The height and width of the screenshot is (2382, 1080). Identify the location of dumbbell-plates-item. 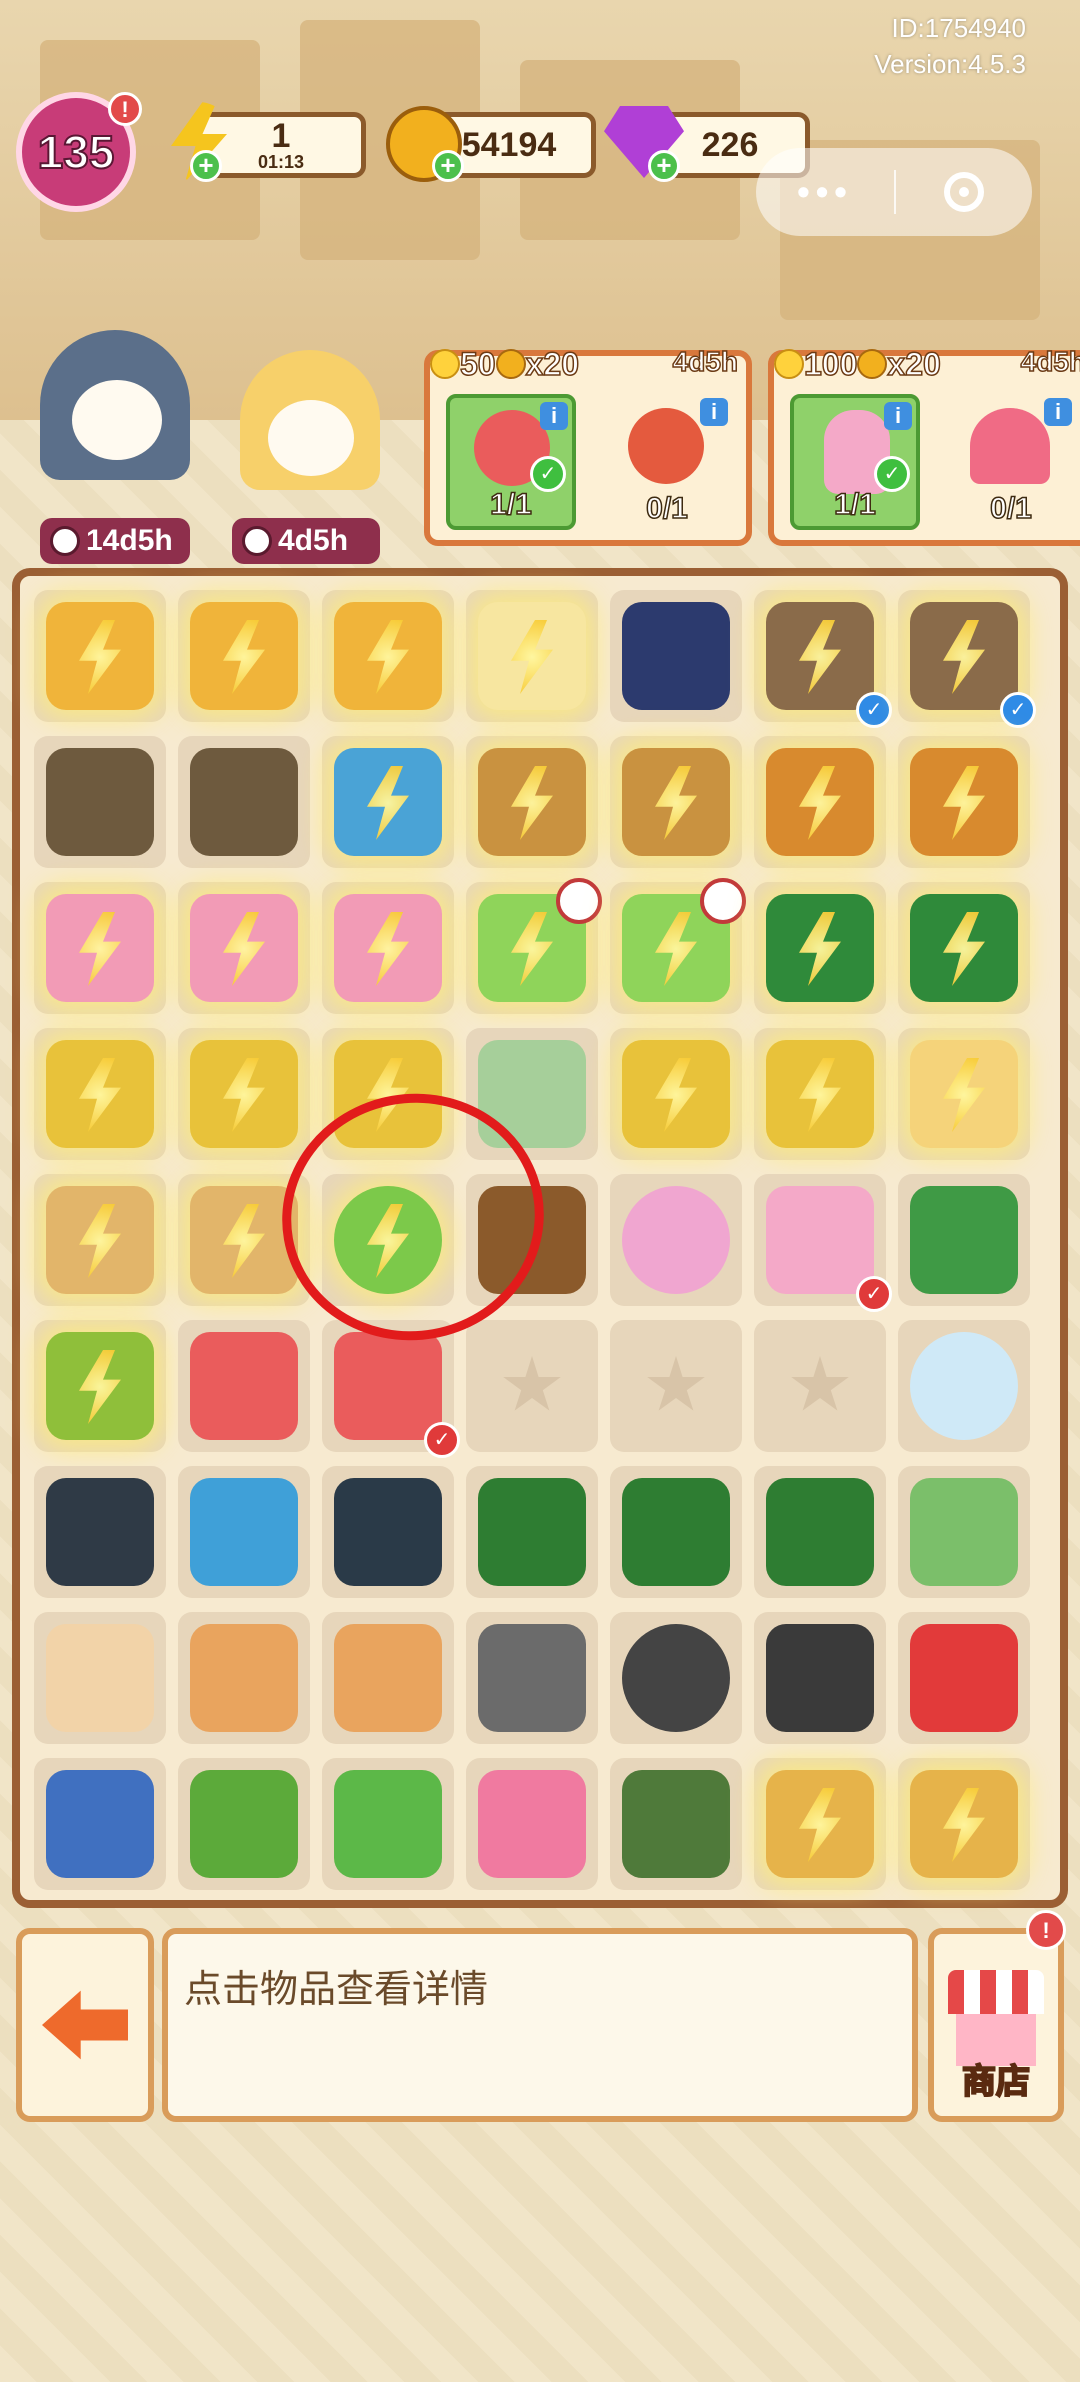
(100, 1532).